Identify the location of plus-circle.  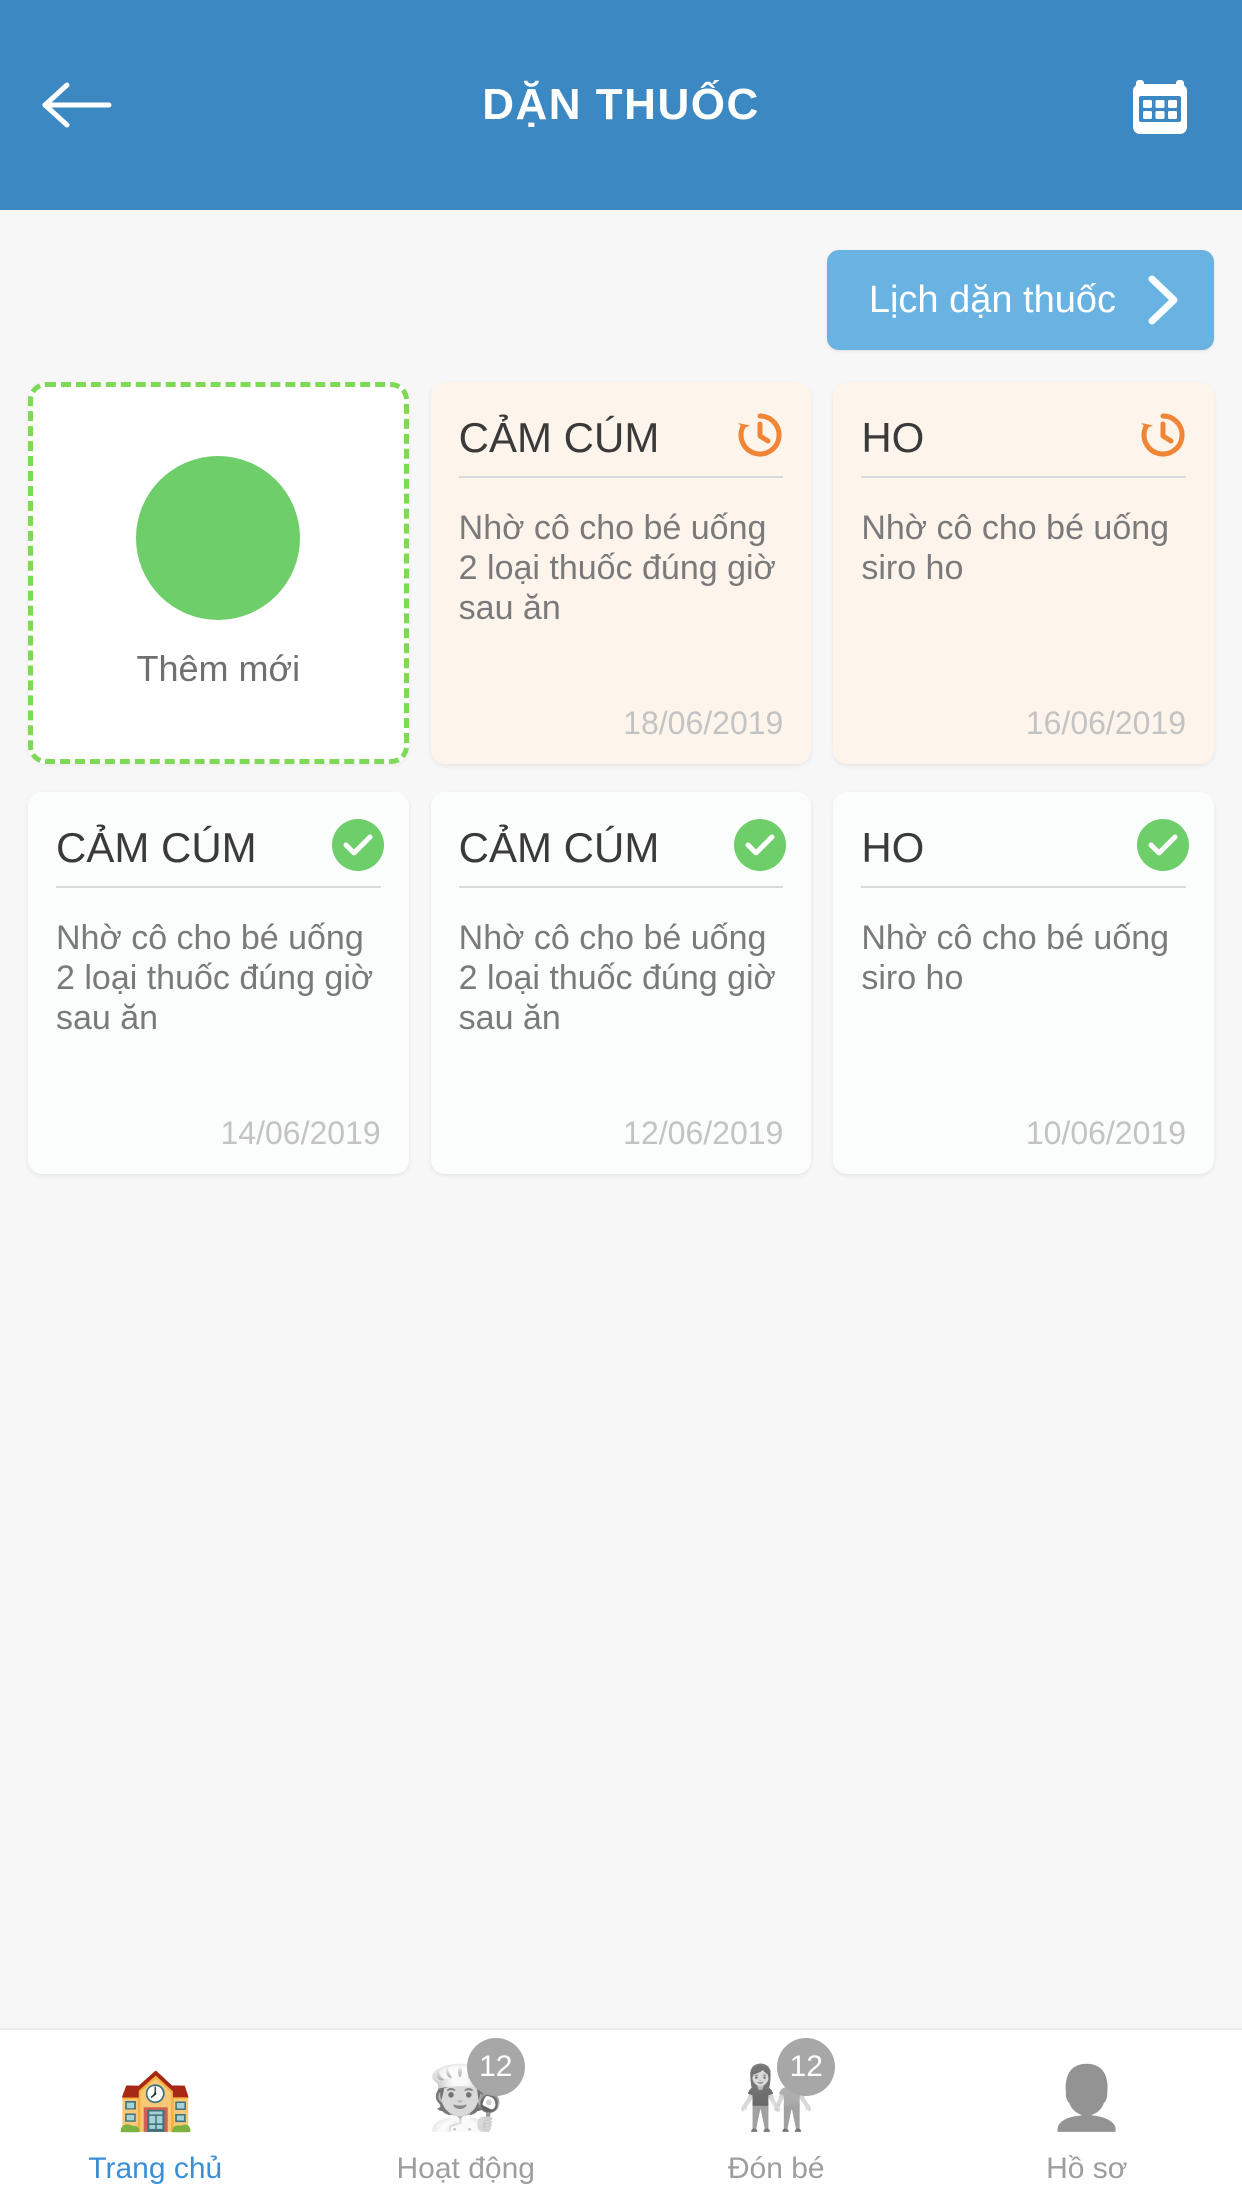
(218, 538).